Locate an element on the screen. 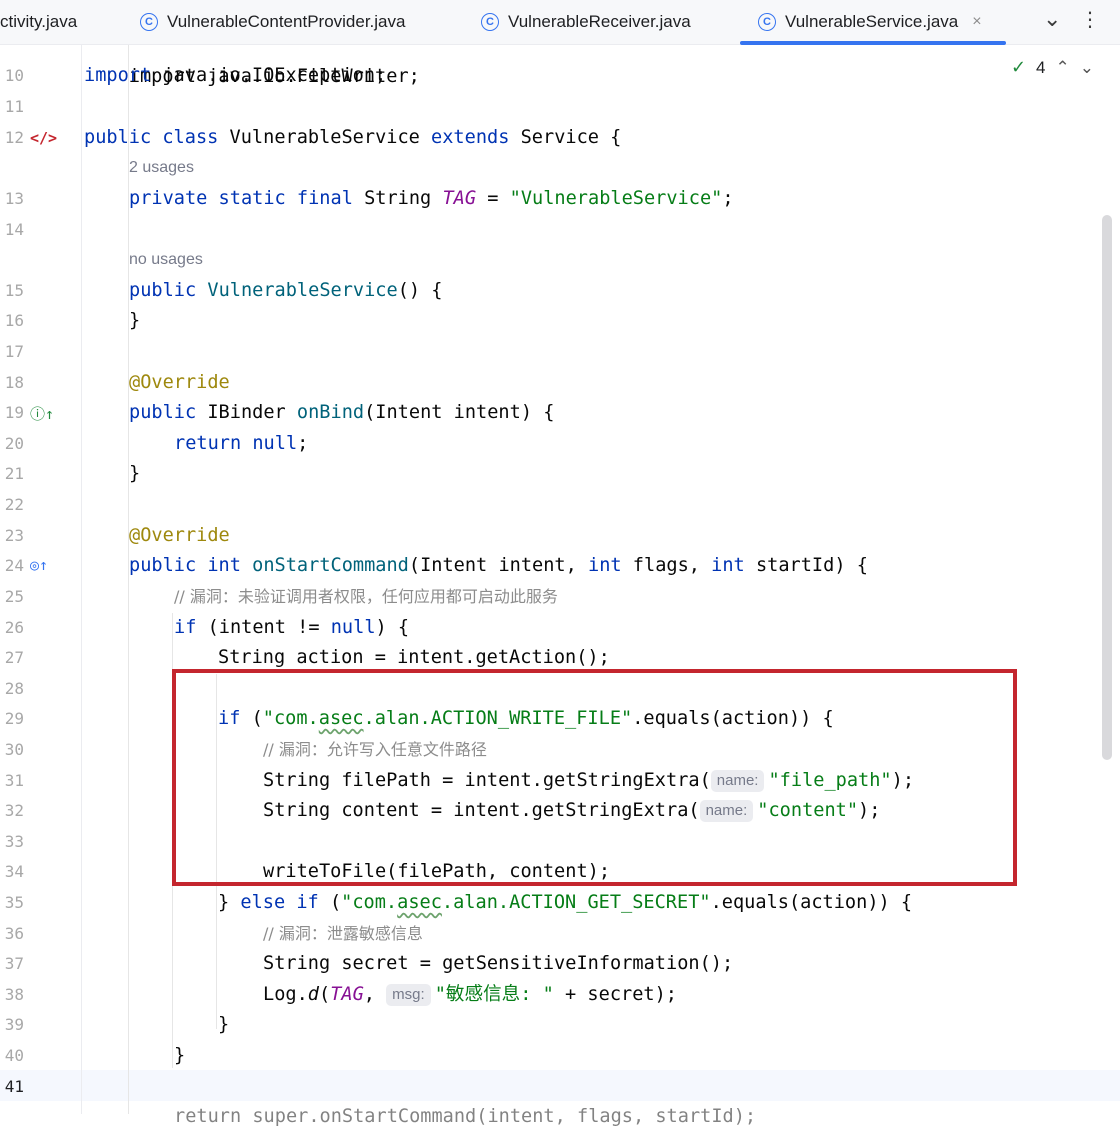 The width and height of the screenshot is (1120, 1133). code-line: if (intent != null) { is located at coordinates (291, 628).